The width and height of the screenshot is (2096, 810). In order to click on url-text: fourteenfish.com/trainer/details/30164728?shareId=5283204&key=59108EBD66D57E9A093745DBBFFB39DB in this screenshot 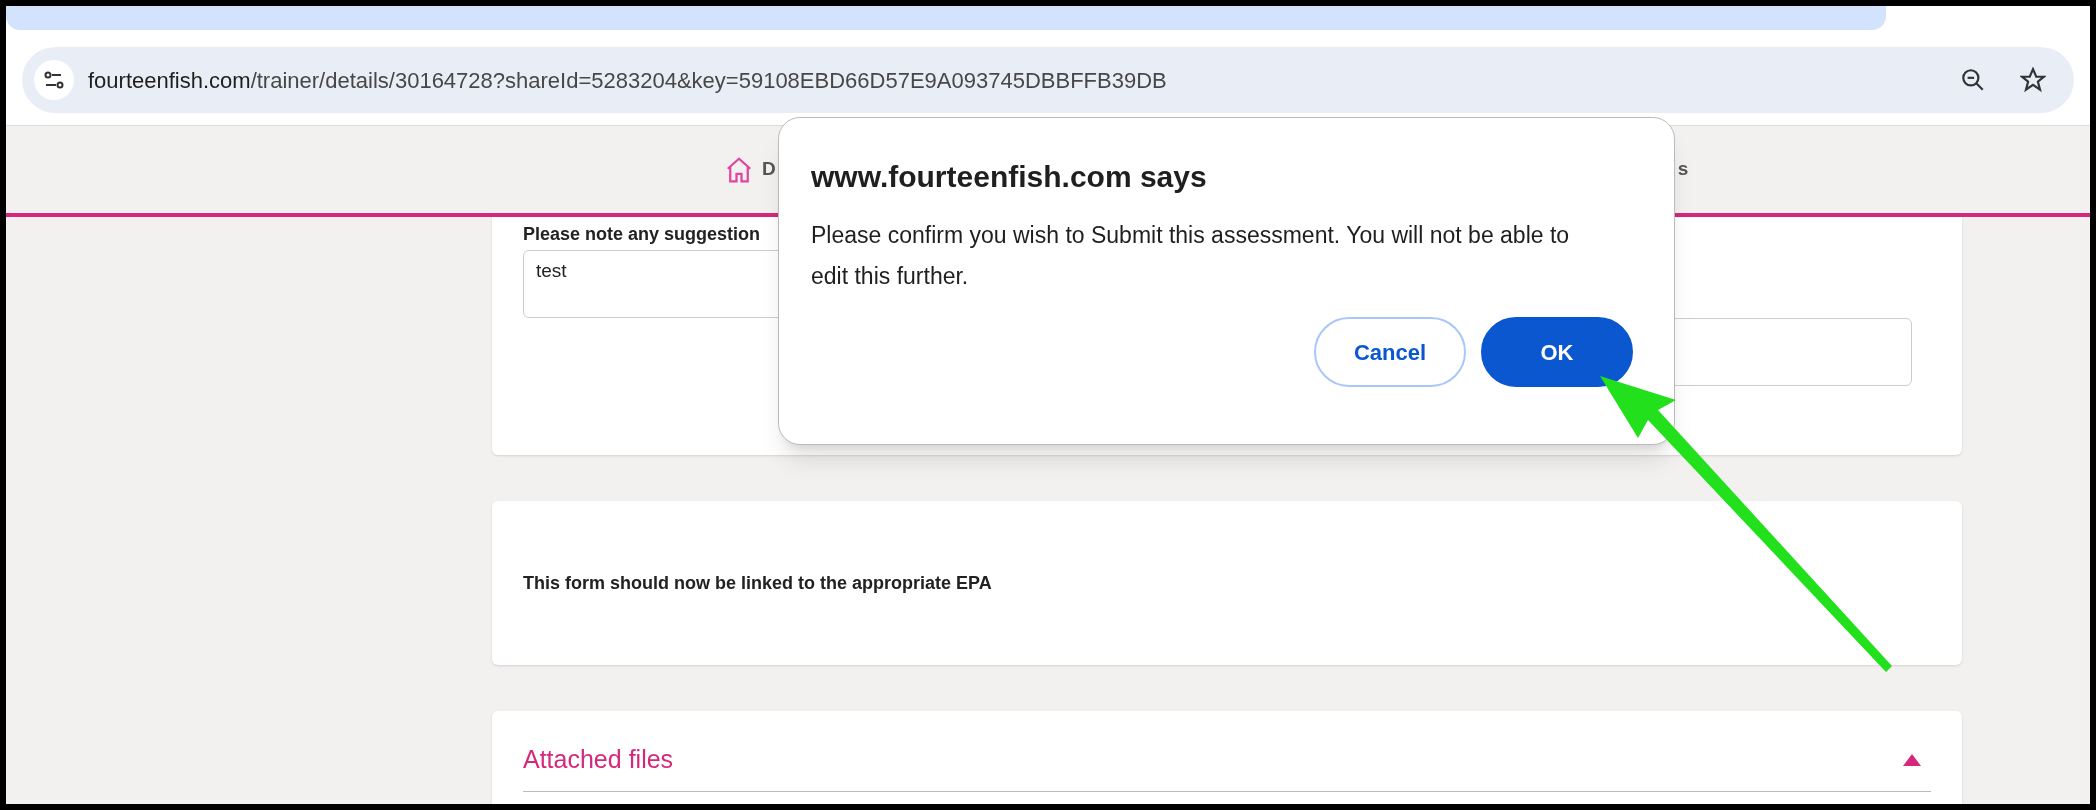, I will do `click(627, 80)`.